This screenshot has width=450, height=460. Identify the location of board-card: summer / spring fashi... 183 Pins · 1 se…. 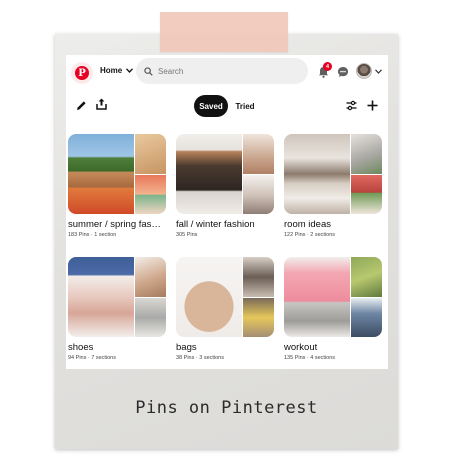
(117, 186).